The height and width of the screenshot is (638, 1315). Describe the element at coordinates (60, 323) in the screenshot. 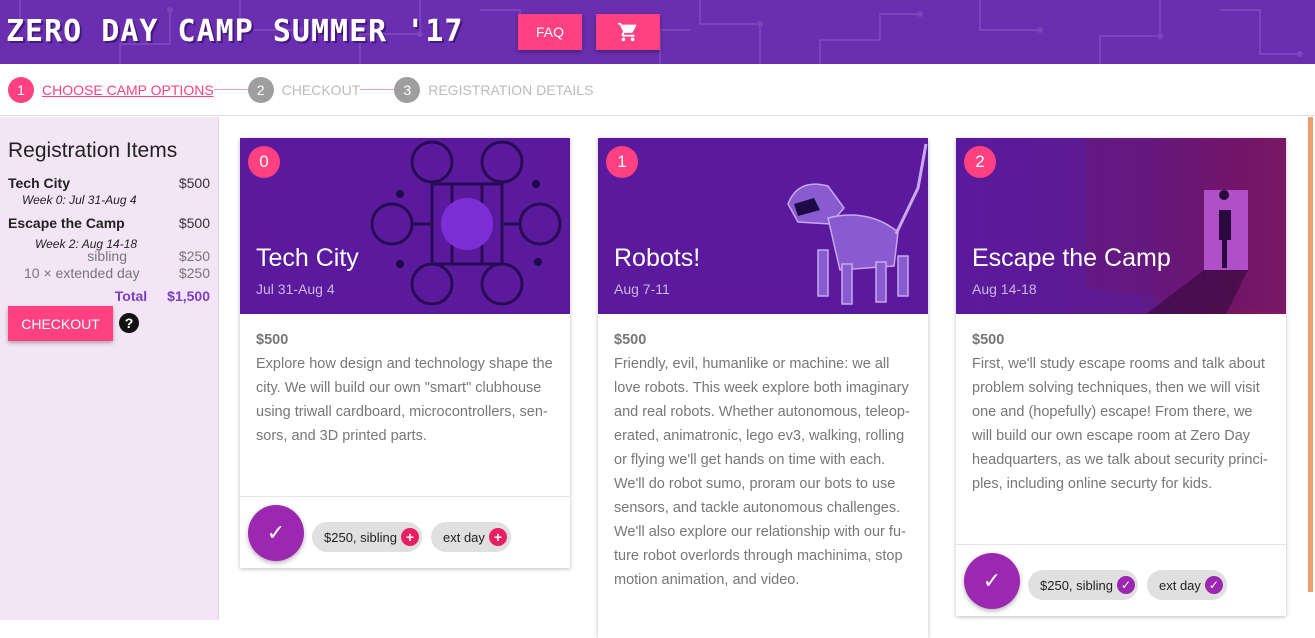

I see `checkout-button: CHECKOUT` at that location.